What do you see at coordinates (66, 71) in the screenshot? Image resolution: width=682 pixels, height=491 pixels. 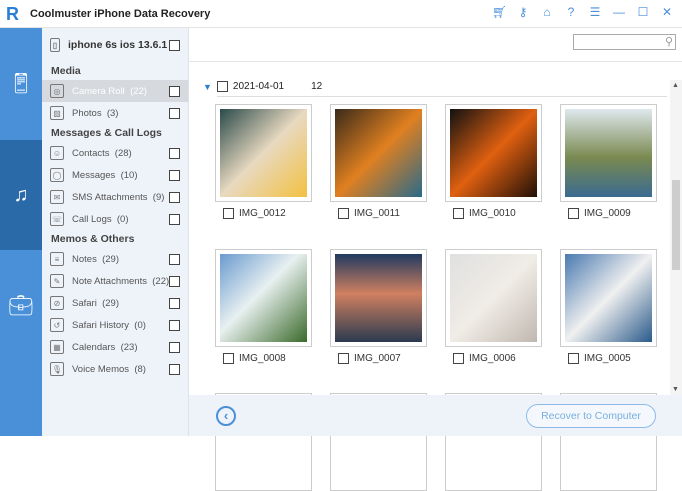 I see `section-heading: Media` at bounding box center [66, 71].